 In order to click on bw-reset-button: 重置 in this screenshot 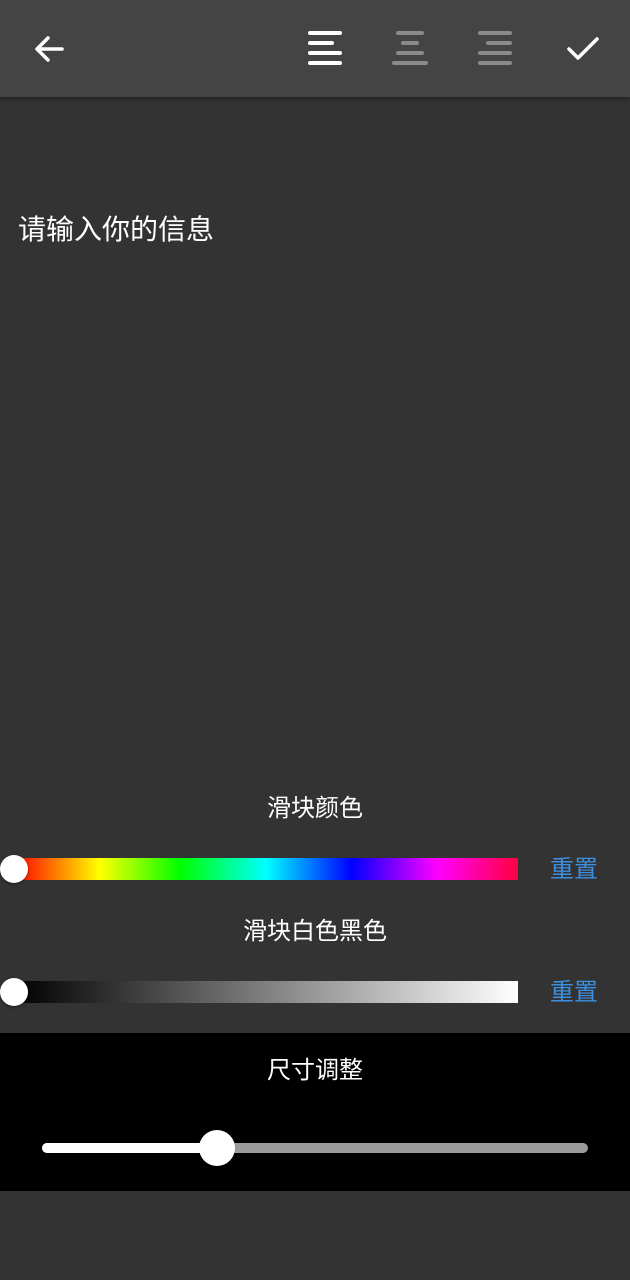, I will do `click(574, 992)`.